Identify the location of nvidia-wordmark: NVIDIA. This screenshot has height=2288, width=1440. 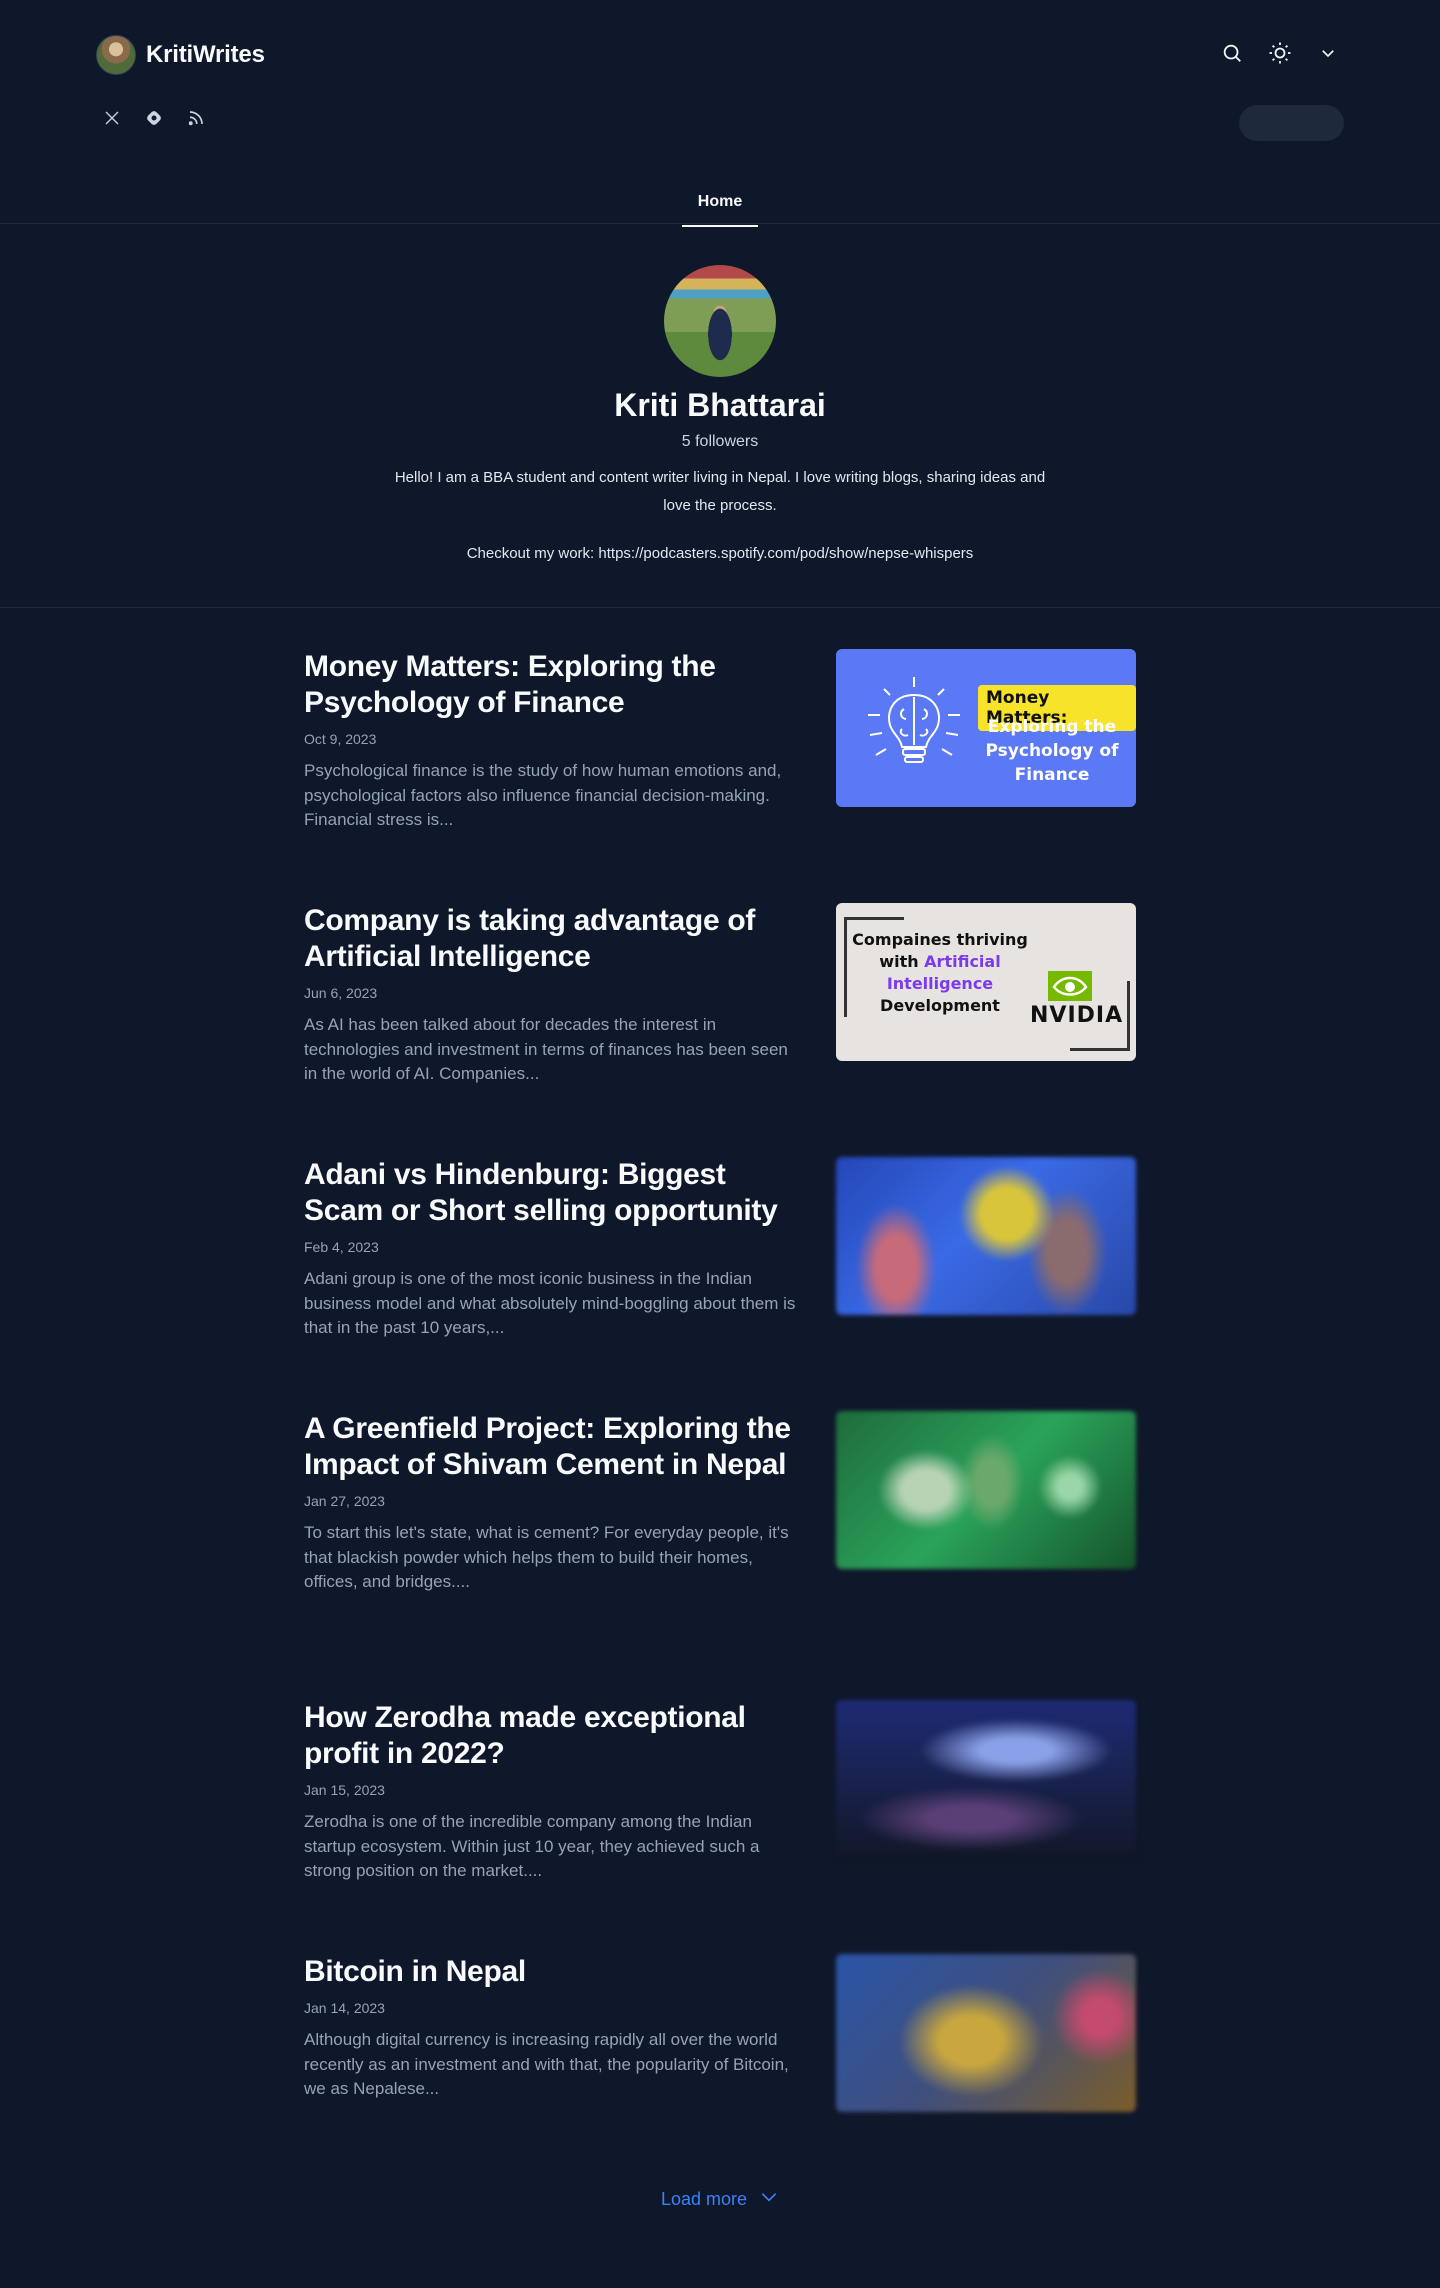
(1077, 1015).